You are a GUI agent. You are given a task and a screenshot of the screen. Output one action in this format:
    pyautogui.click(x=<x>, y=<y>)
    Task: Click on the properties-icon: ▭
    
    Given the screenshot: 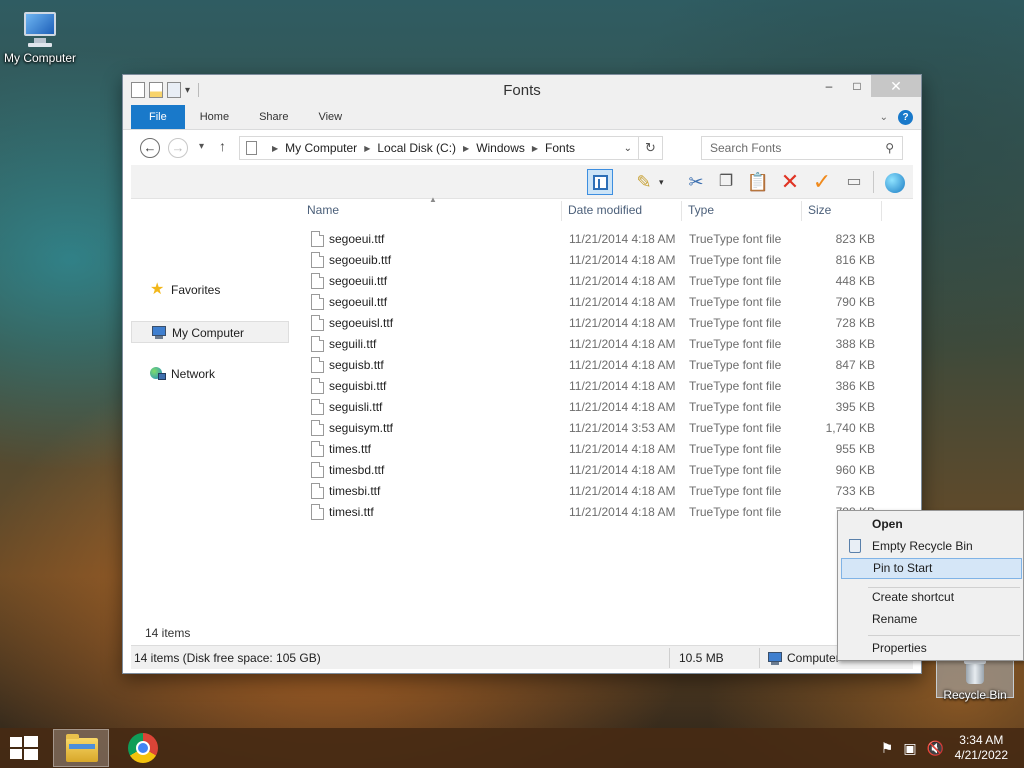 What is the action you would take?
    pyautogui.click(x=854, y=182)
    